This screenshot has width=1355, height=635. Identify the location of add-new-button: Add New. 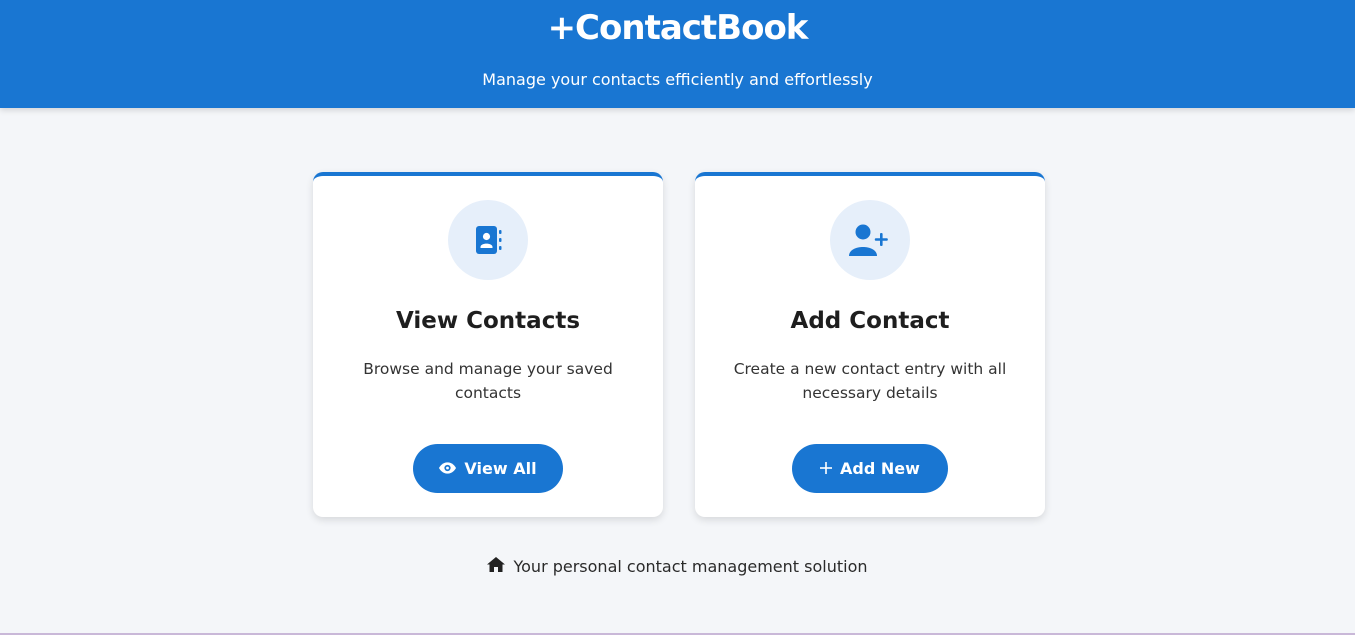
(870, 468).